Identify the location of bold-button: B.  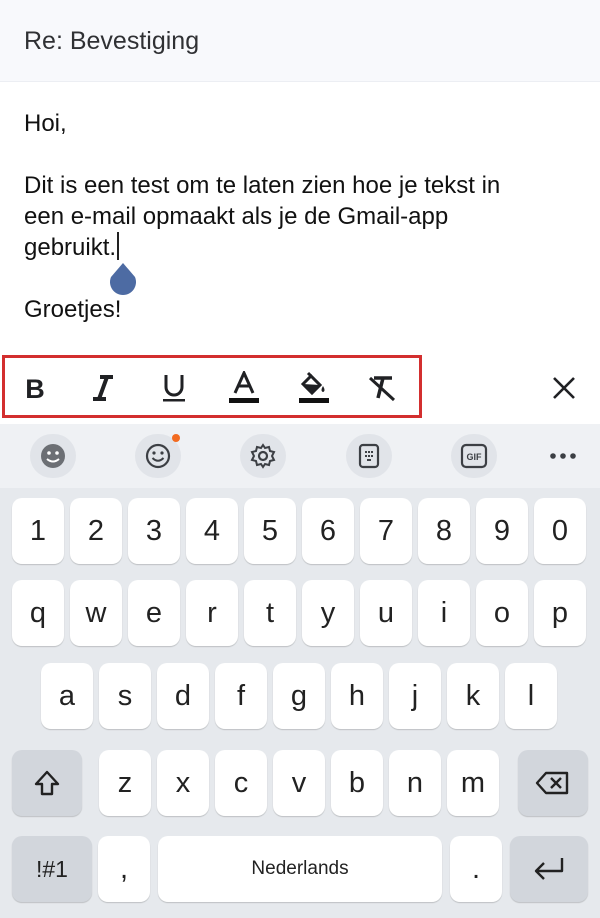
(35, 388).